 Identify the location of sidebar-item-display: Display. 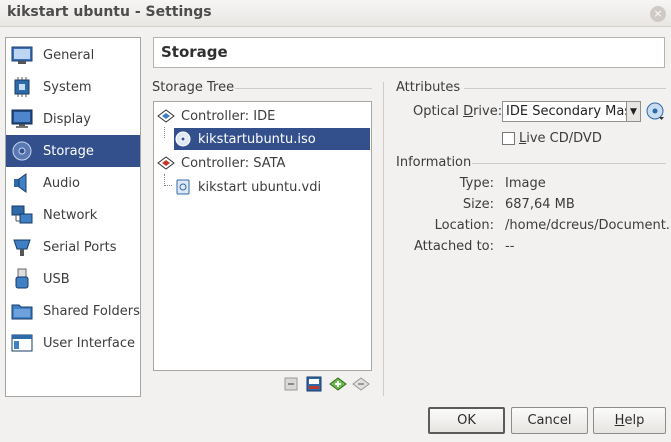
(73, 119).